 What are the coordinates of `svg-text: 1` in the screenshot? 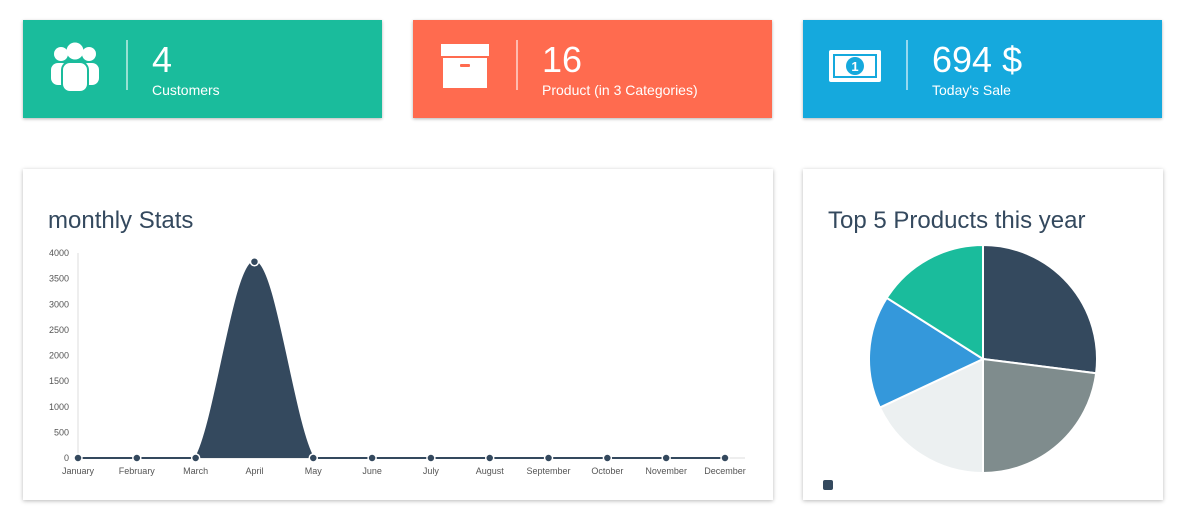 It's located at (854, 66).